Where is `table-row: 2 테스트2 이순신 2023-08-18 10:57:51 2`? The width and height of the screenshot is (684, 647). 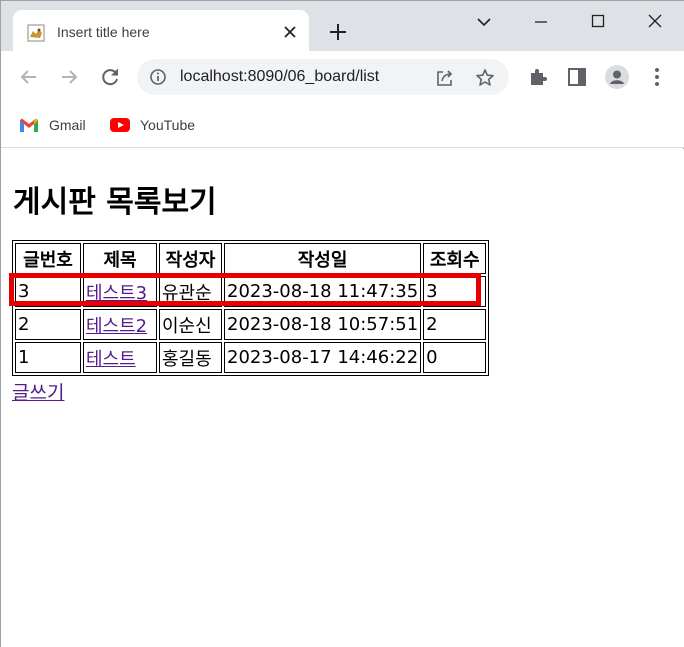 table-row: 2 테스트2 이순신 2023-08-18 10:57:51 2 is located at coordinates (251, 324).